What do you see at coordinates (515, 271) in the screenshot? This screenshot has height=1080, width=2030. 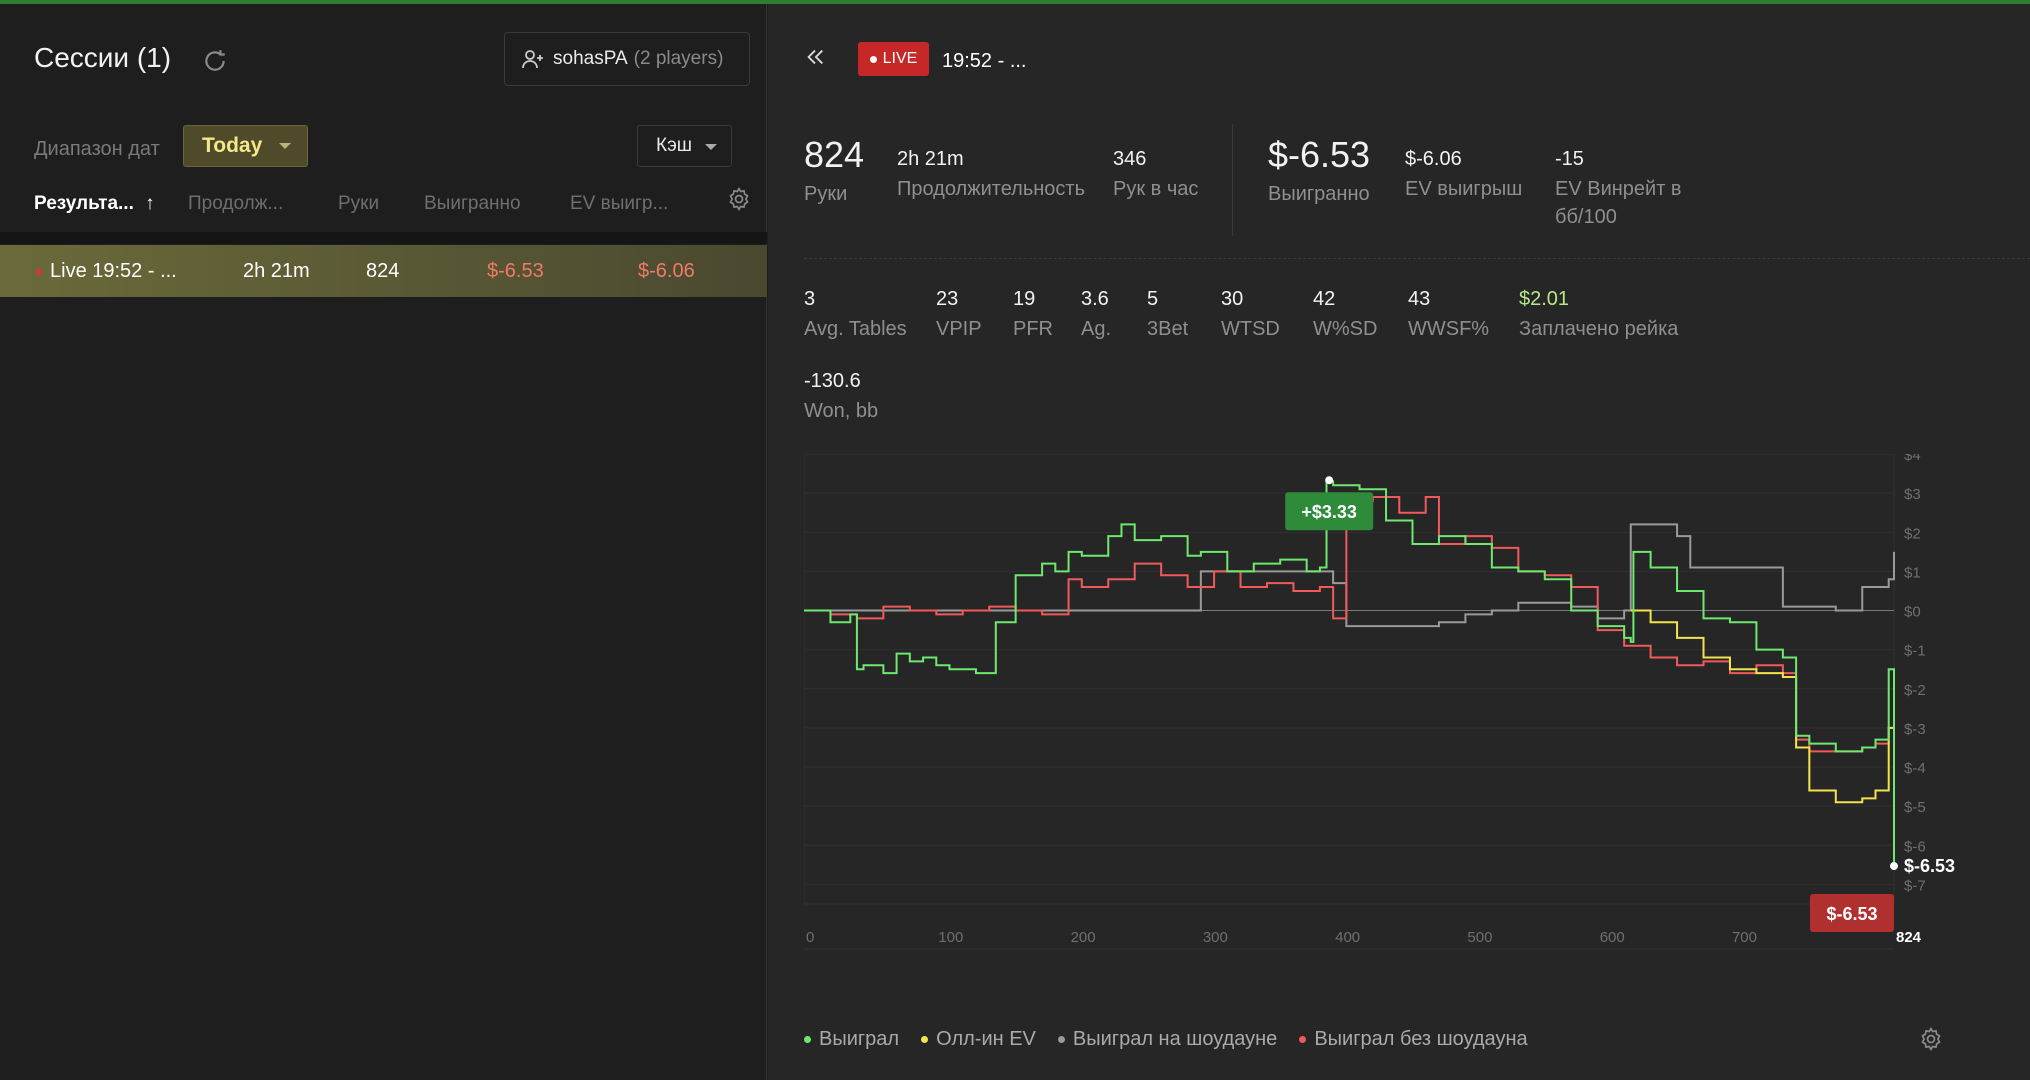 I see `row-won: $-6.53` at bounding box center [515, 271].